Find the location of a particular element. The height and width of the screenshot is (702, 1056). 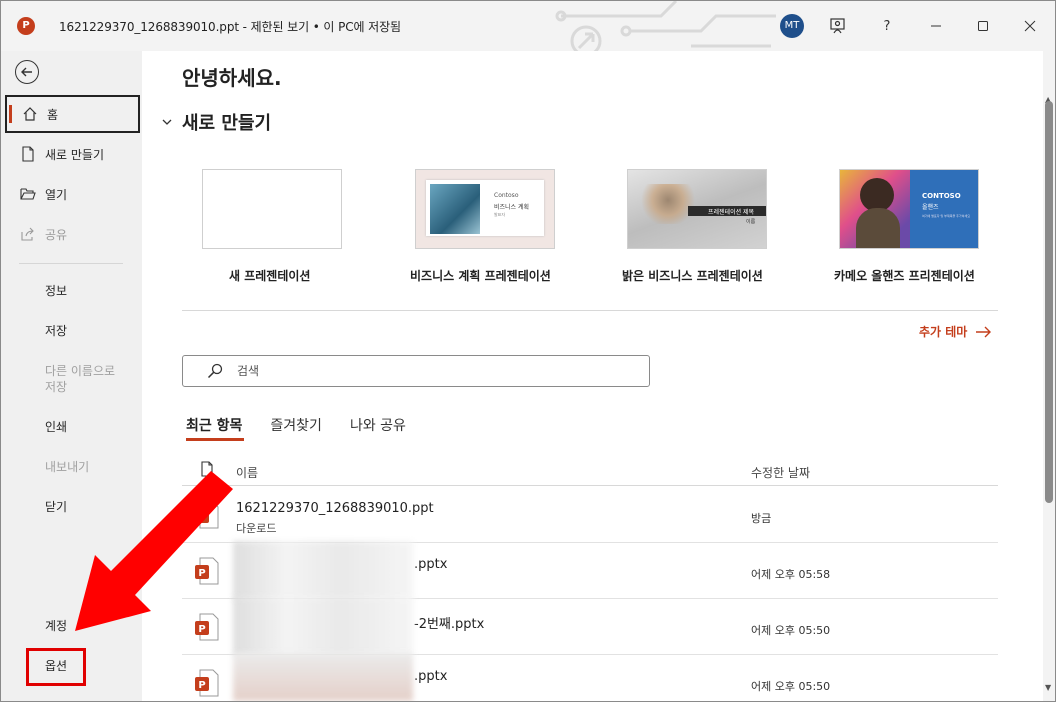

more-themes-link: 추가 테마 is located at coordinates (955, 331).